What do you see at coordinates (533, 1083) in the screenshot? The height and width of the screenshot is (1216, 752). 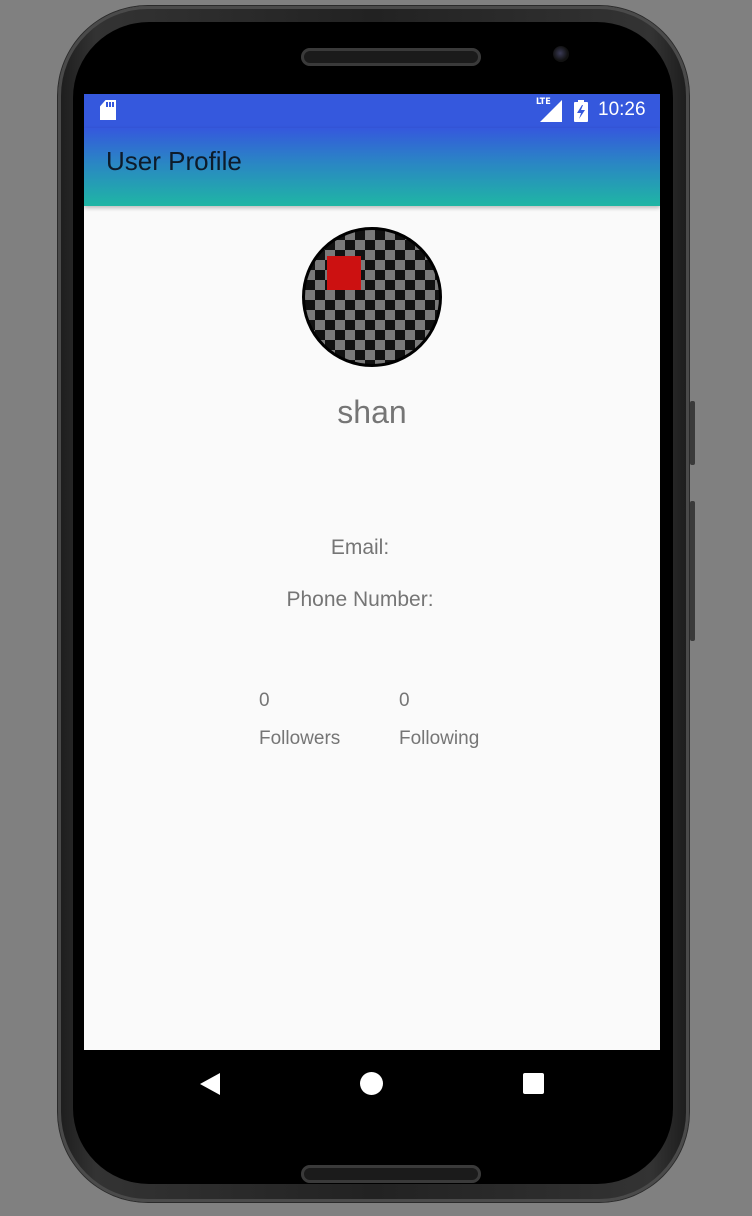 I see `recent-apps-icon` at bounding box center [533, 1083].